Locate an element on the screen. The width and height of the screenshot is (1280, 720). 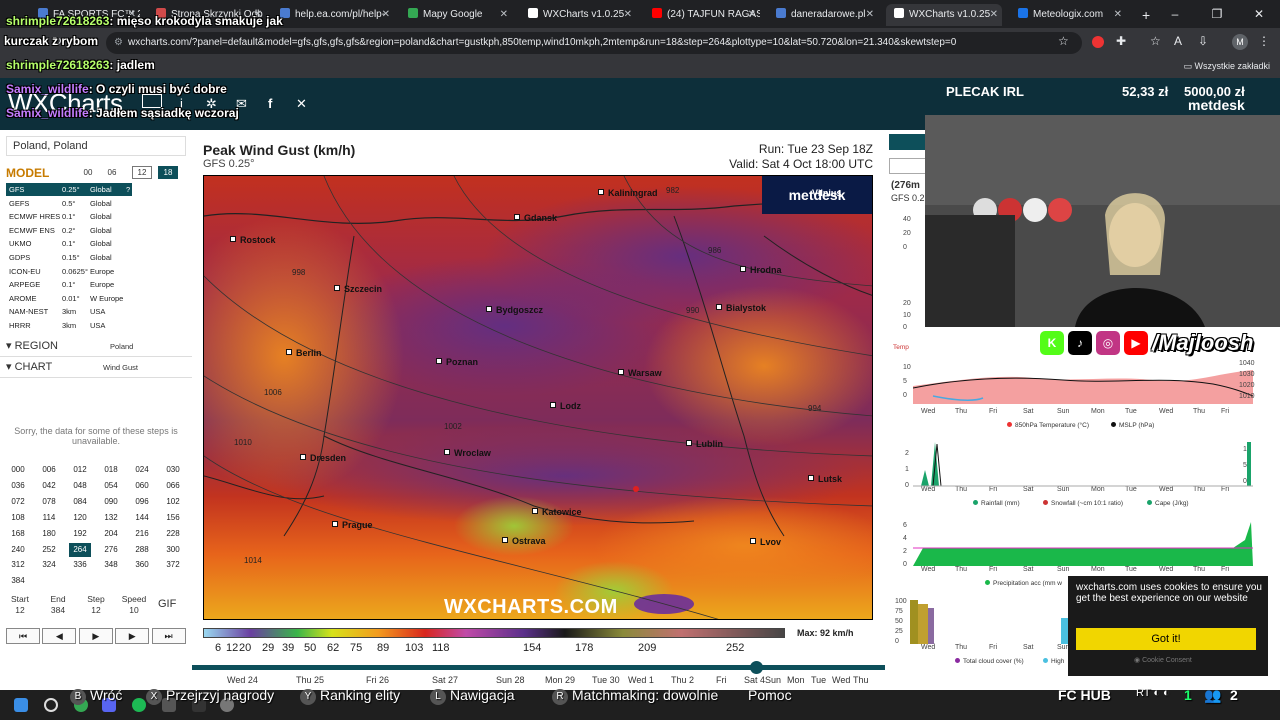
timeline-day: Sun 28 is located at coordinates (510, 680).